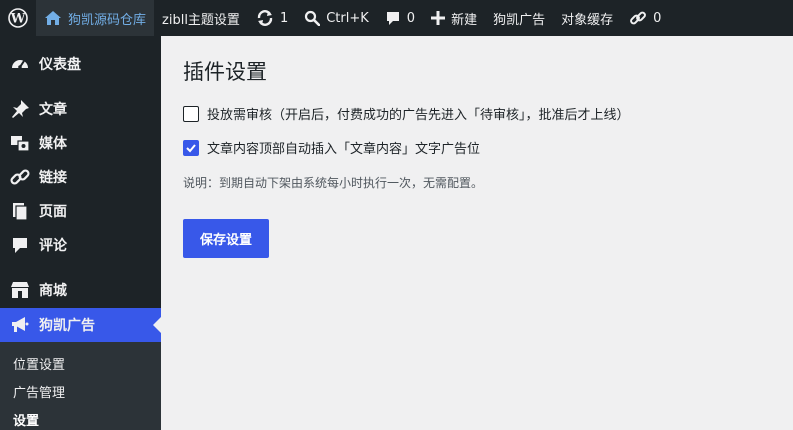  I want to click on ads-label: 狗凯广告, so click(519, 20).